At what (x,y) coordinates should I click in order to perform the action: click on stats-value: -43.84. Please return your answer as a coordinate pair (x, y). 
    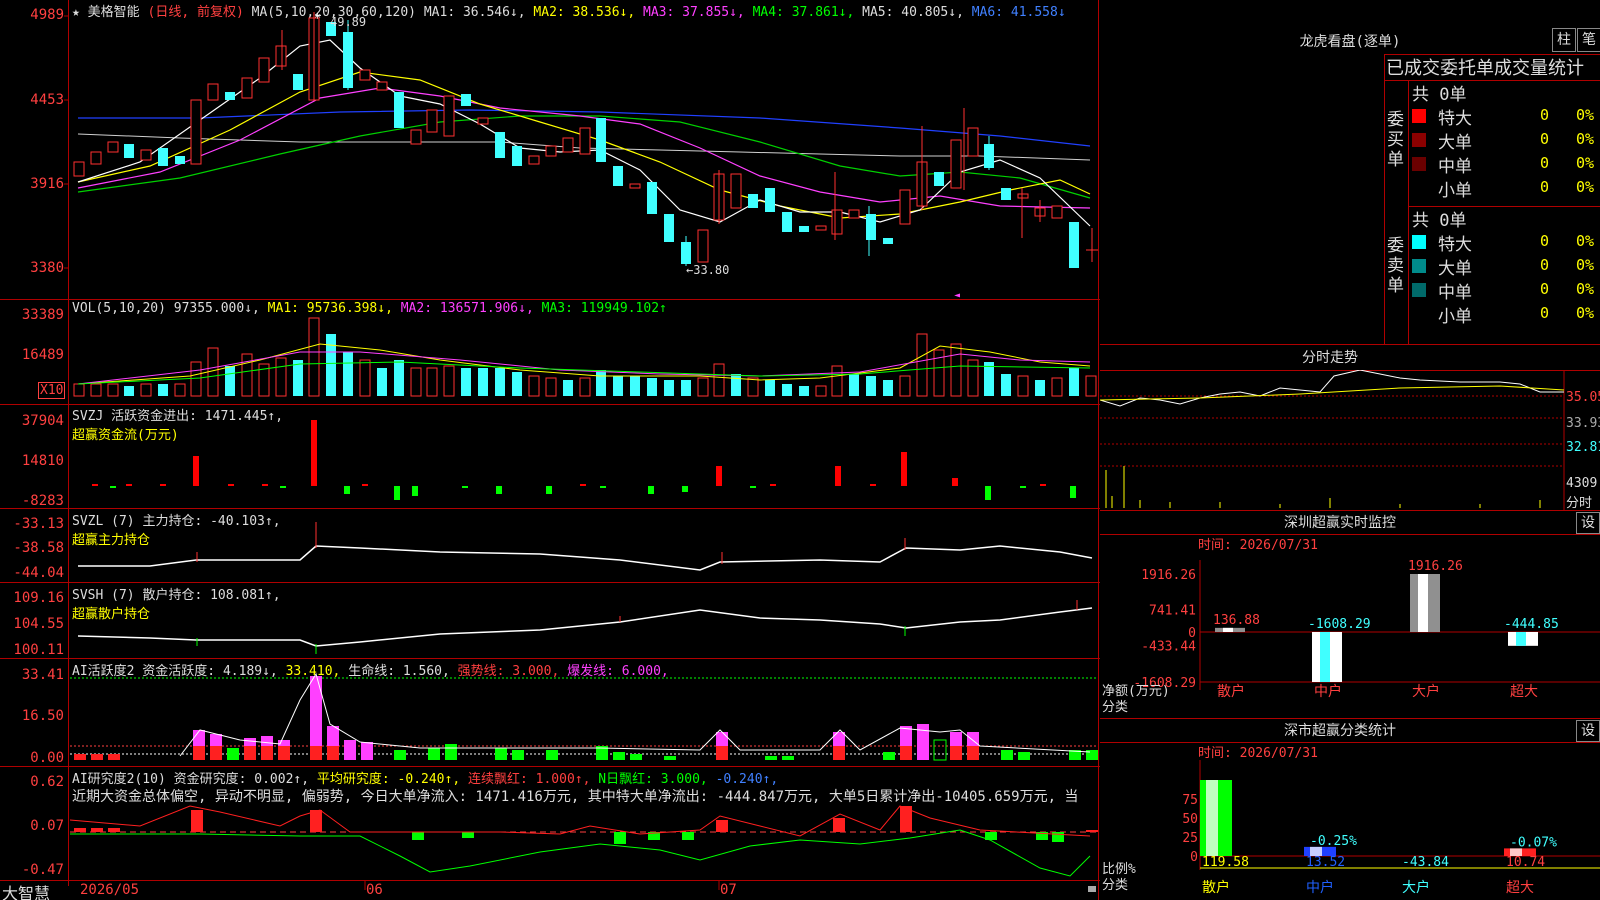
    Looking at the image, I should click on (1425, 862).